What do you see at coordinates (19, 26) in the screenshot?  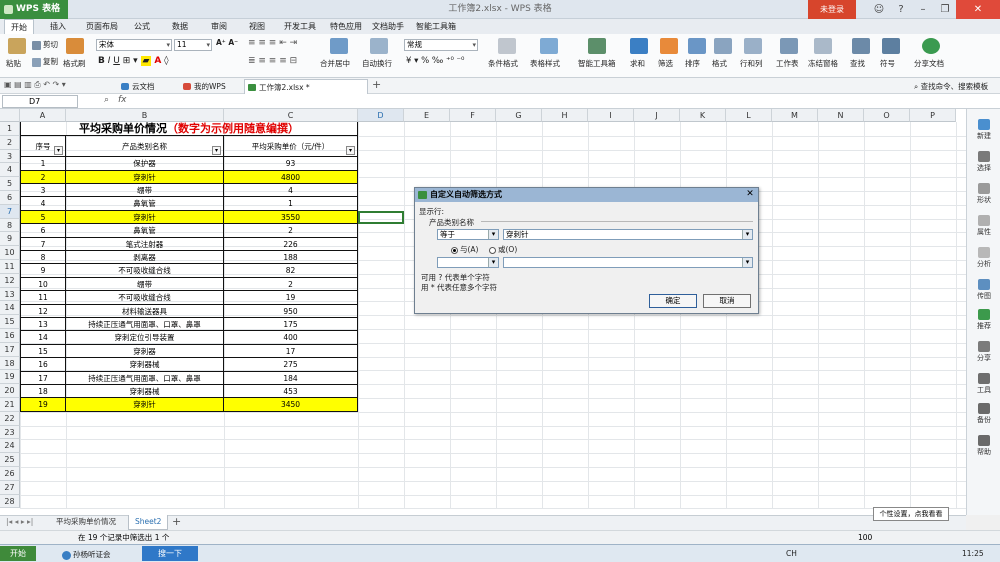 I see `tab-home: 开始` at bounding box center [19, 26].